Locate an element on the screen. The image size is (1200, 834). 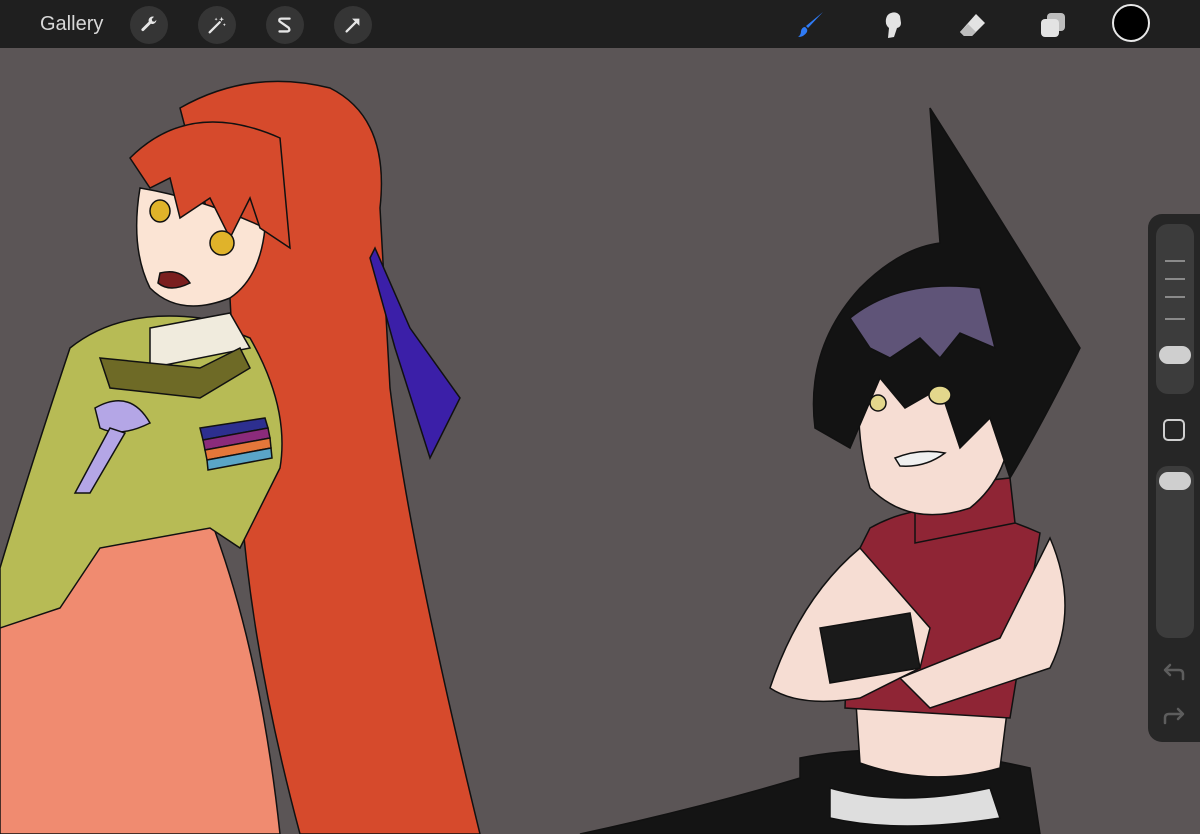
brush-size-slider is located at coordinates (1175, 309).